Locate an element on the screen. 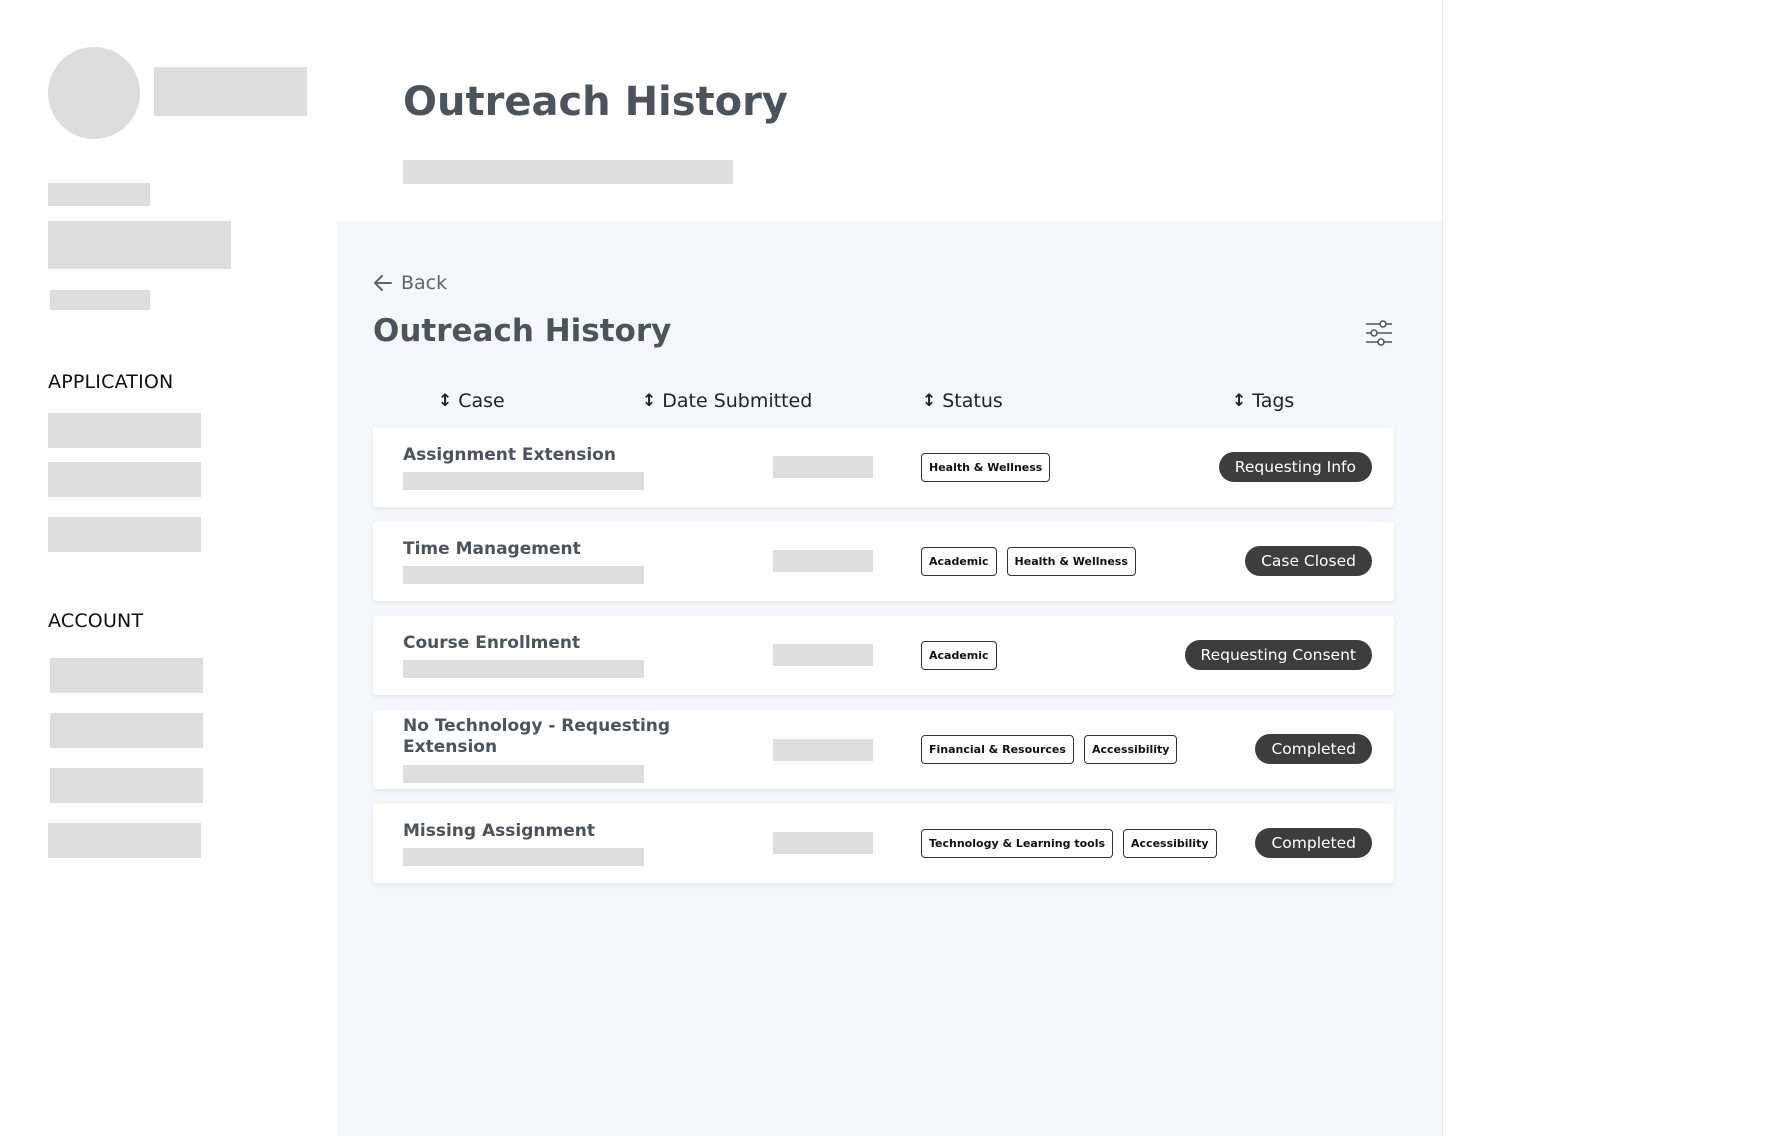 The image size is (1777, 1136). status-group: Financial & Resources Accessibility is located at coordinates (1049, 749).